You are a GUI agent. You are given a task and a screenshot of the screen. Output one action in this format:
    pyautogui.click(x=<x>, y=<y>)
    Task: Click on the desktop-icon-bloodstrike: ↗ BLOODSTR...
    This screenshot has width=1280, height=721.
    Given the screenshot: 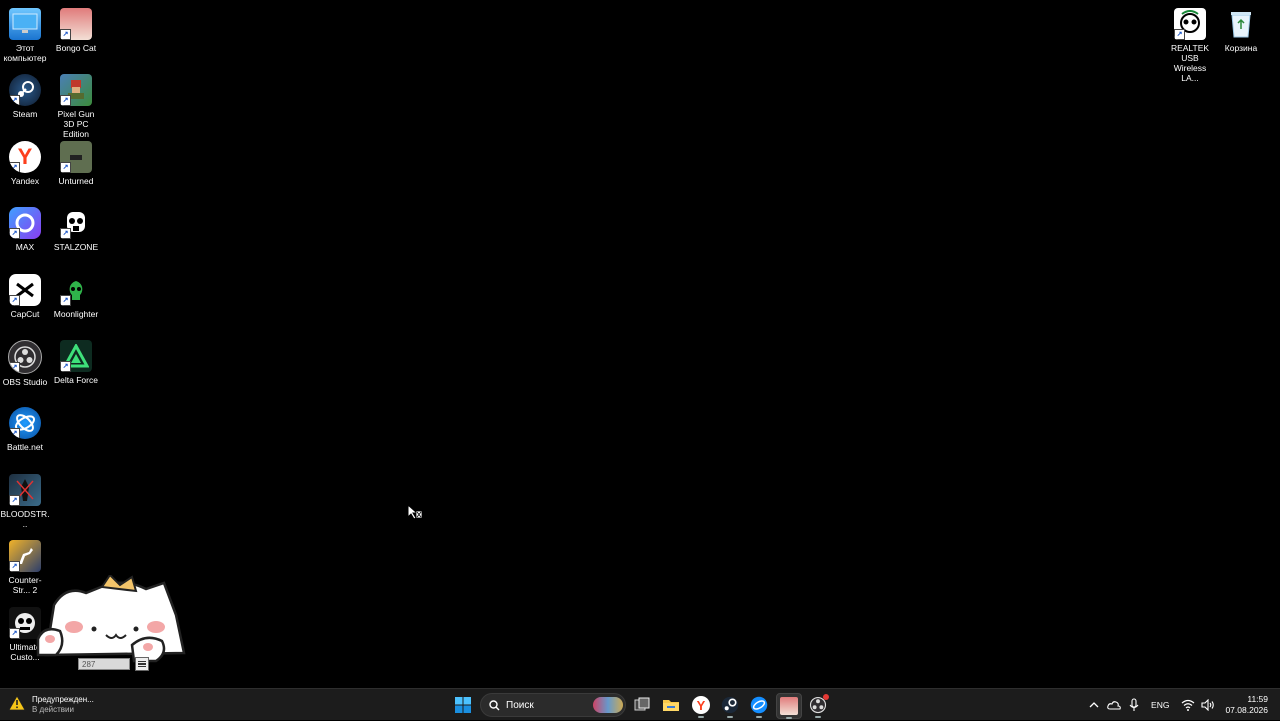 What is the action you would take?
    pyautogui.click(x=25, y=501)
    